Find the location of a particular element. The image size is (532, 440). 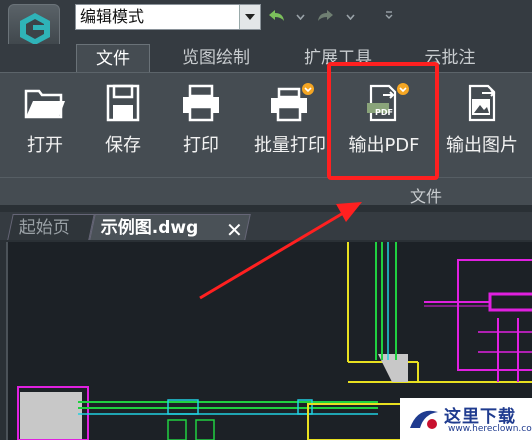

watermark-logo-icon is located at coordinates (424, 419).